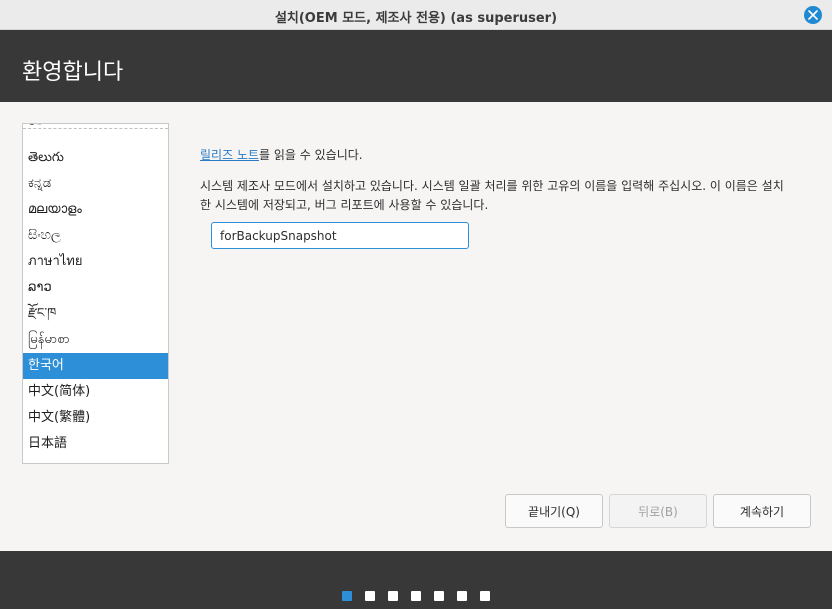 Image resolution: width=832 pixels, height=609 pixels. I want to click on release-notes-line: 릴리즈 노트를 읽을 수 있습니다., so click(281, 154).